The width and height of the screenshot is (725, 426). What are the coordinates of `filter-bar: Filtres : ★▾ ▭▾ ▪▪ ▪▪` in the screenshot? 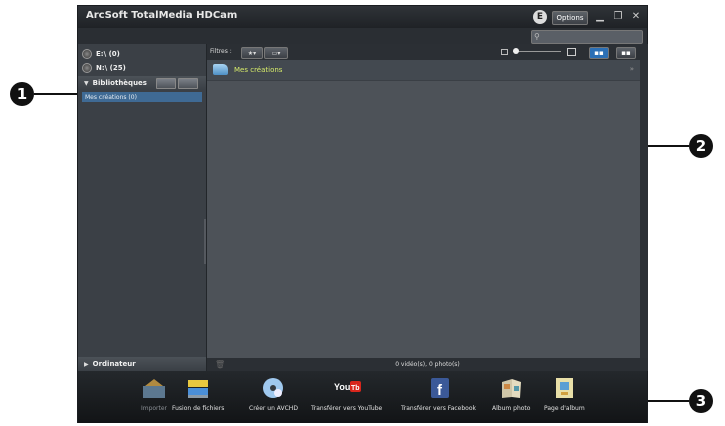 It's located at (427, 52).